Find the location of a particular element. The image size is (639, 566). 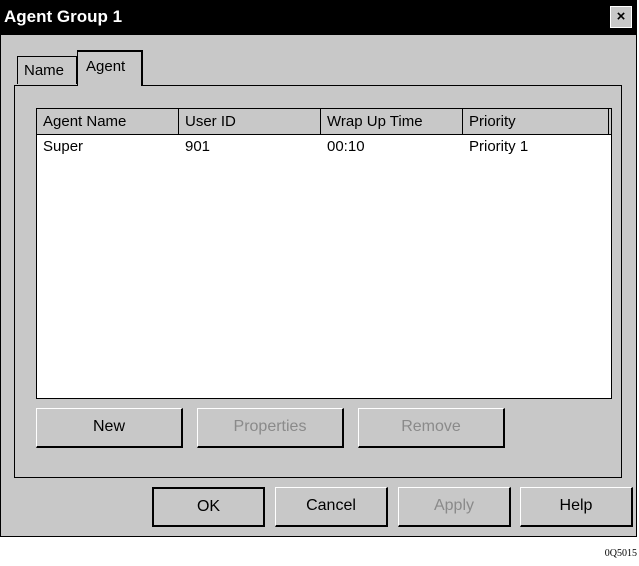

apply-button: Apply is located at coordinates (454, 507).